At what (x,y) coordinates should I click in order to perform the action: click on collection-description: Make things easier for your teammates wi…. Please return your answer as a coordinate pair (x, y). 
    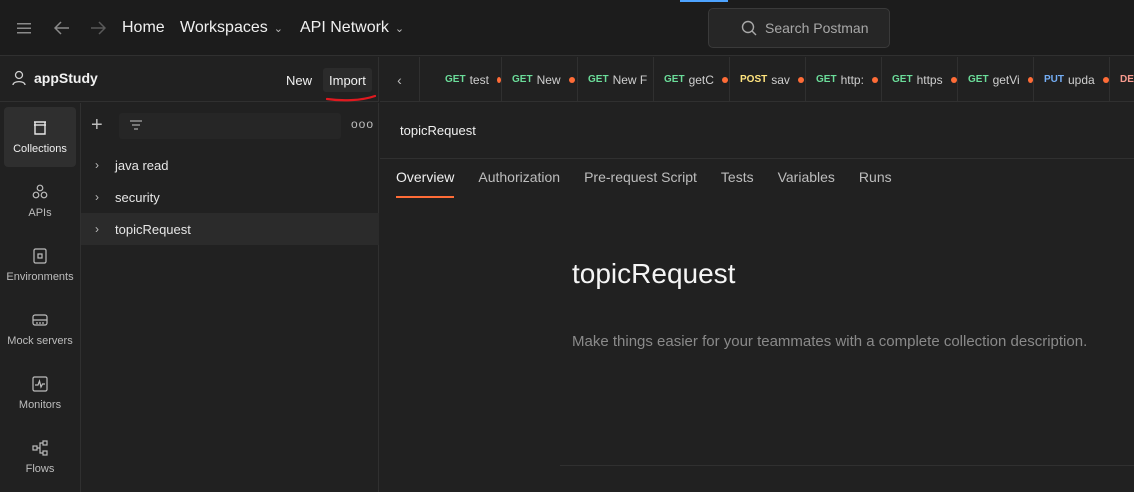
    Looking at the image, I should click on (829, 341).